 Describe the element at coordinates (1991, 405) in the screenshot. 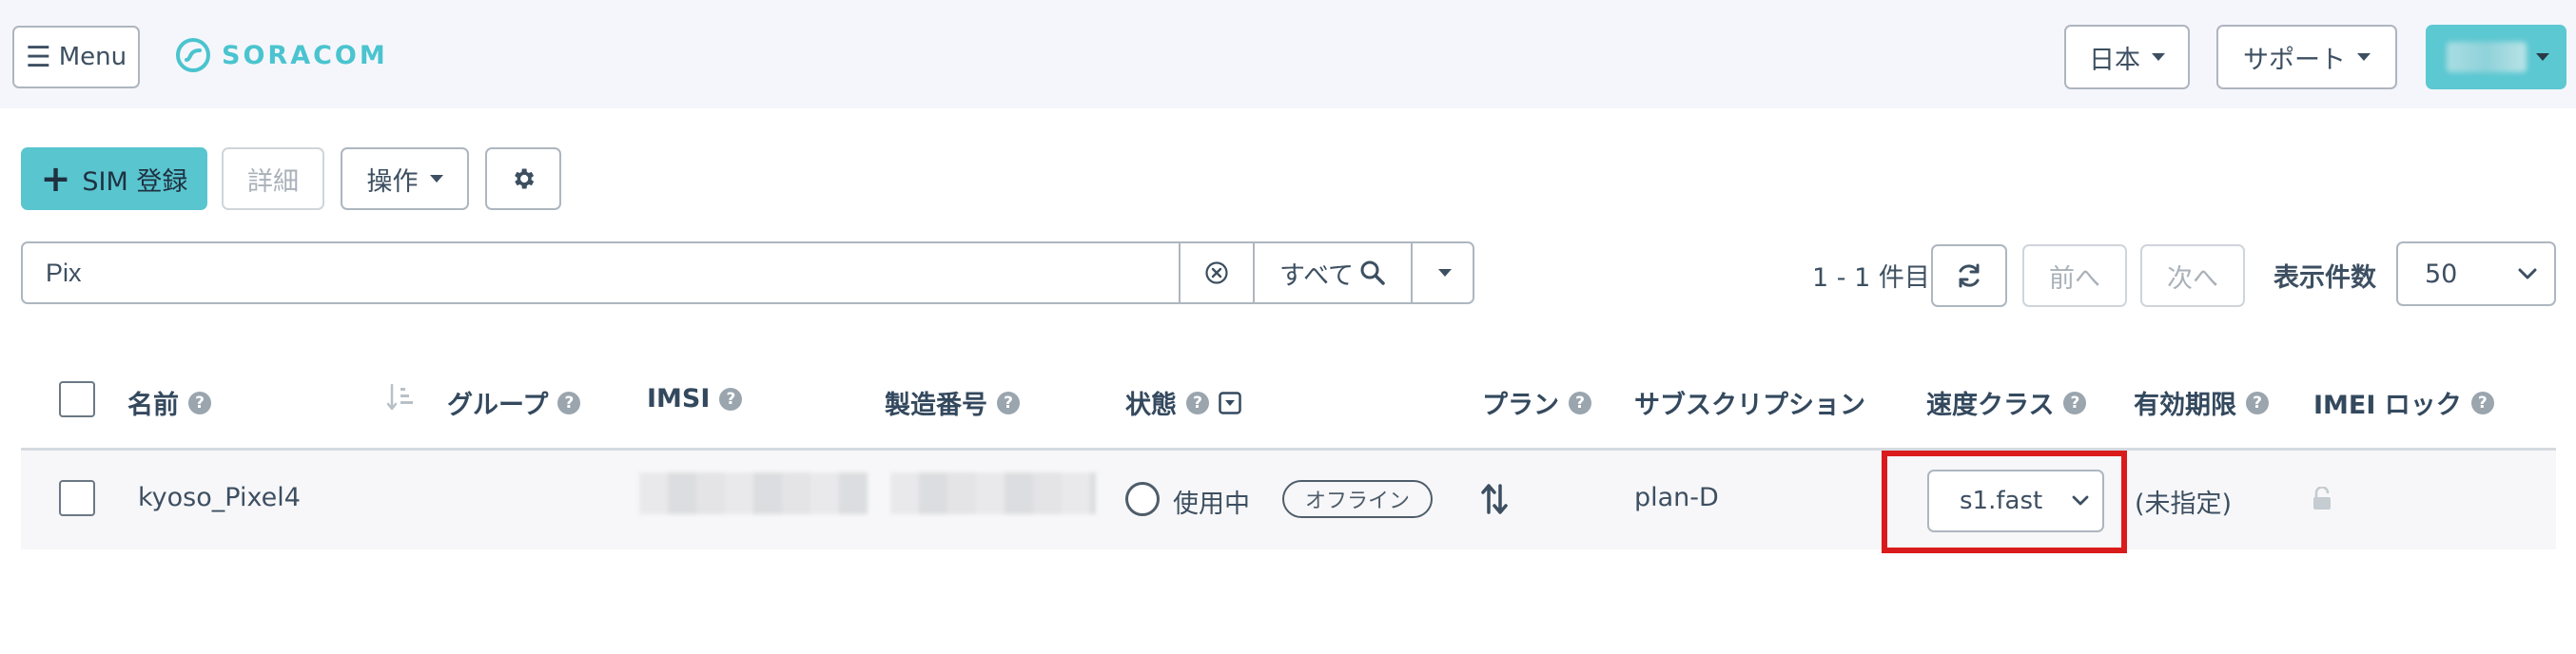

I see `column-speed-class-label: 速度クラス` at that location.